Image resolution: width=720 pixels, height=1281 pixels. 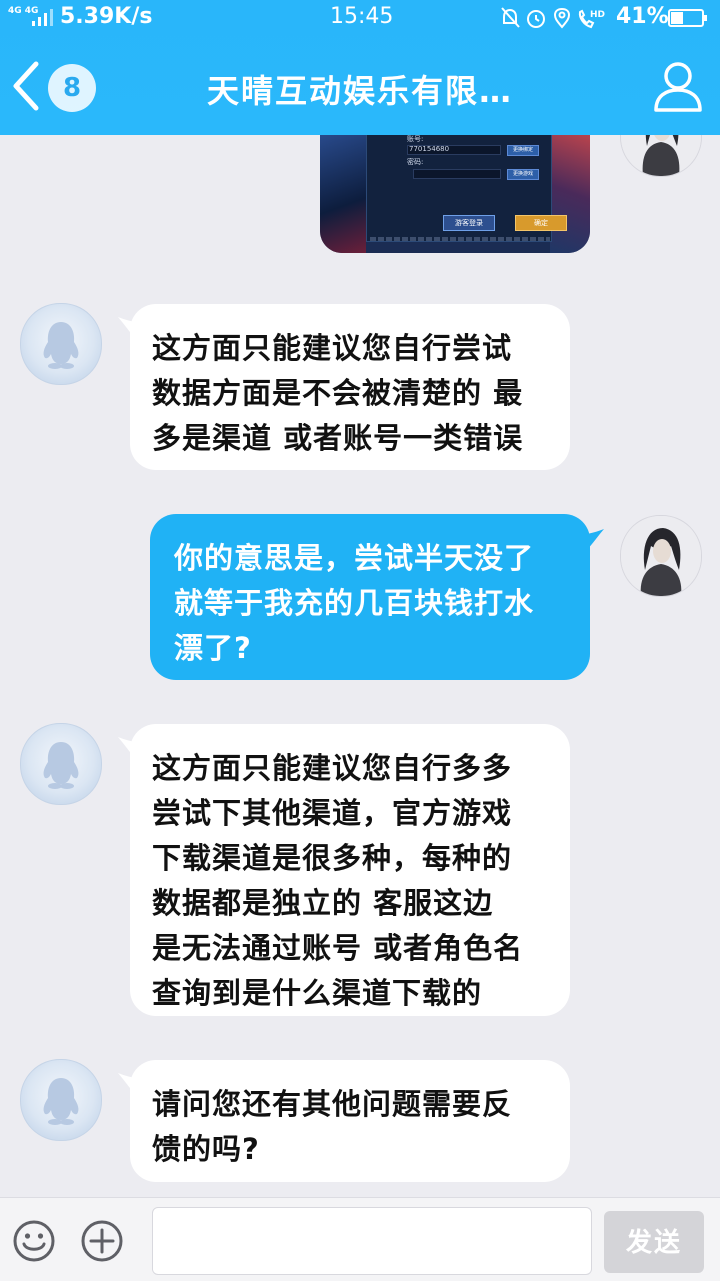 I want to click on bind-button: 更换绑定, so click(x=523, y=150).